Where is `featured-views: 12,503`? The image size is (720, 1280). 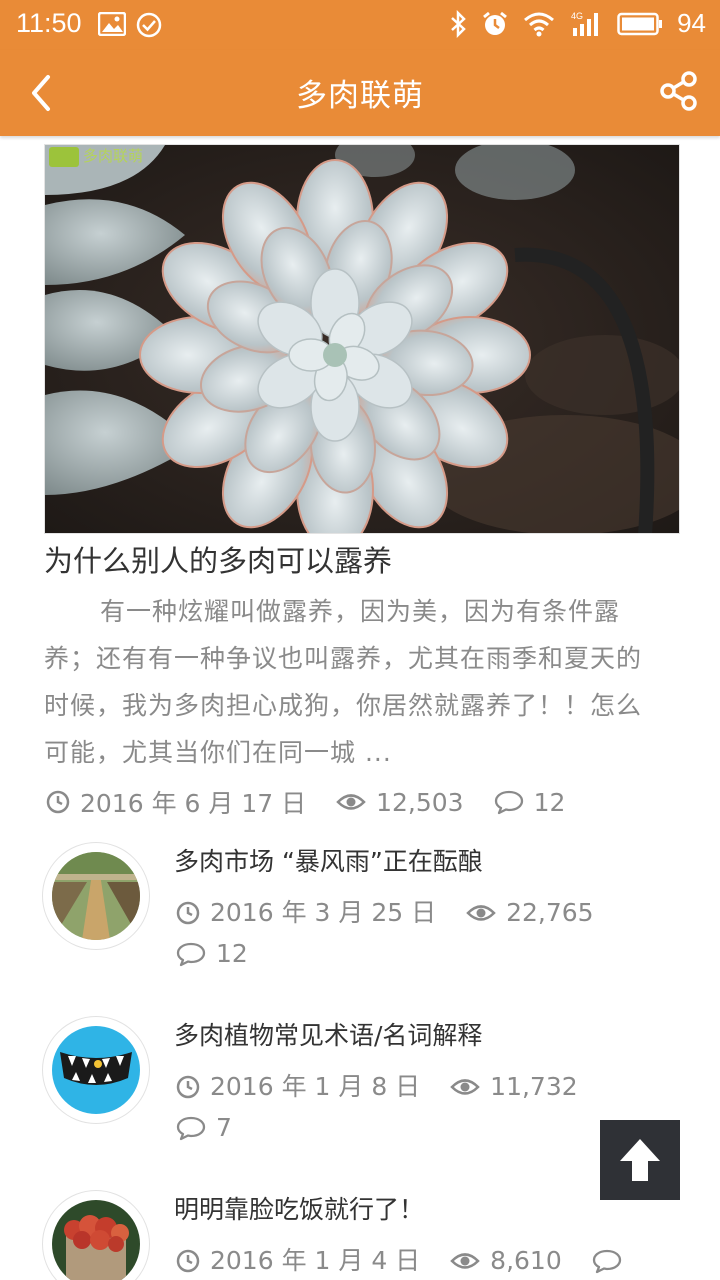
featured-views: 12,503 is located at coordinates (420, 802).